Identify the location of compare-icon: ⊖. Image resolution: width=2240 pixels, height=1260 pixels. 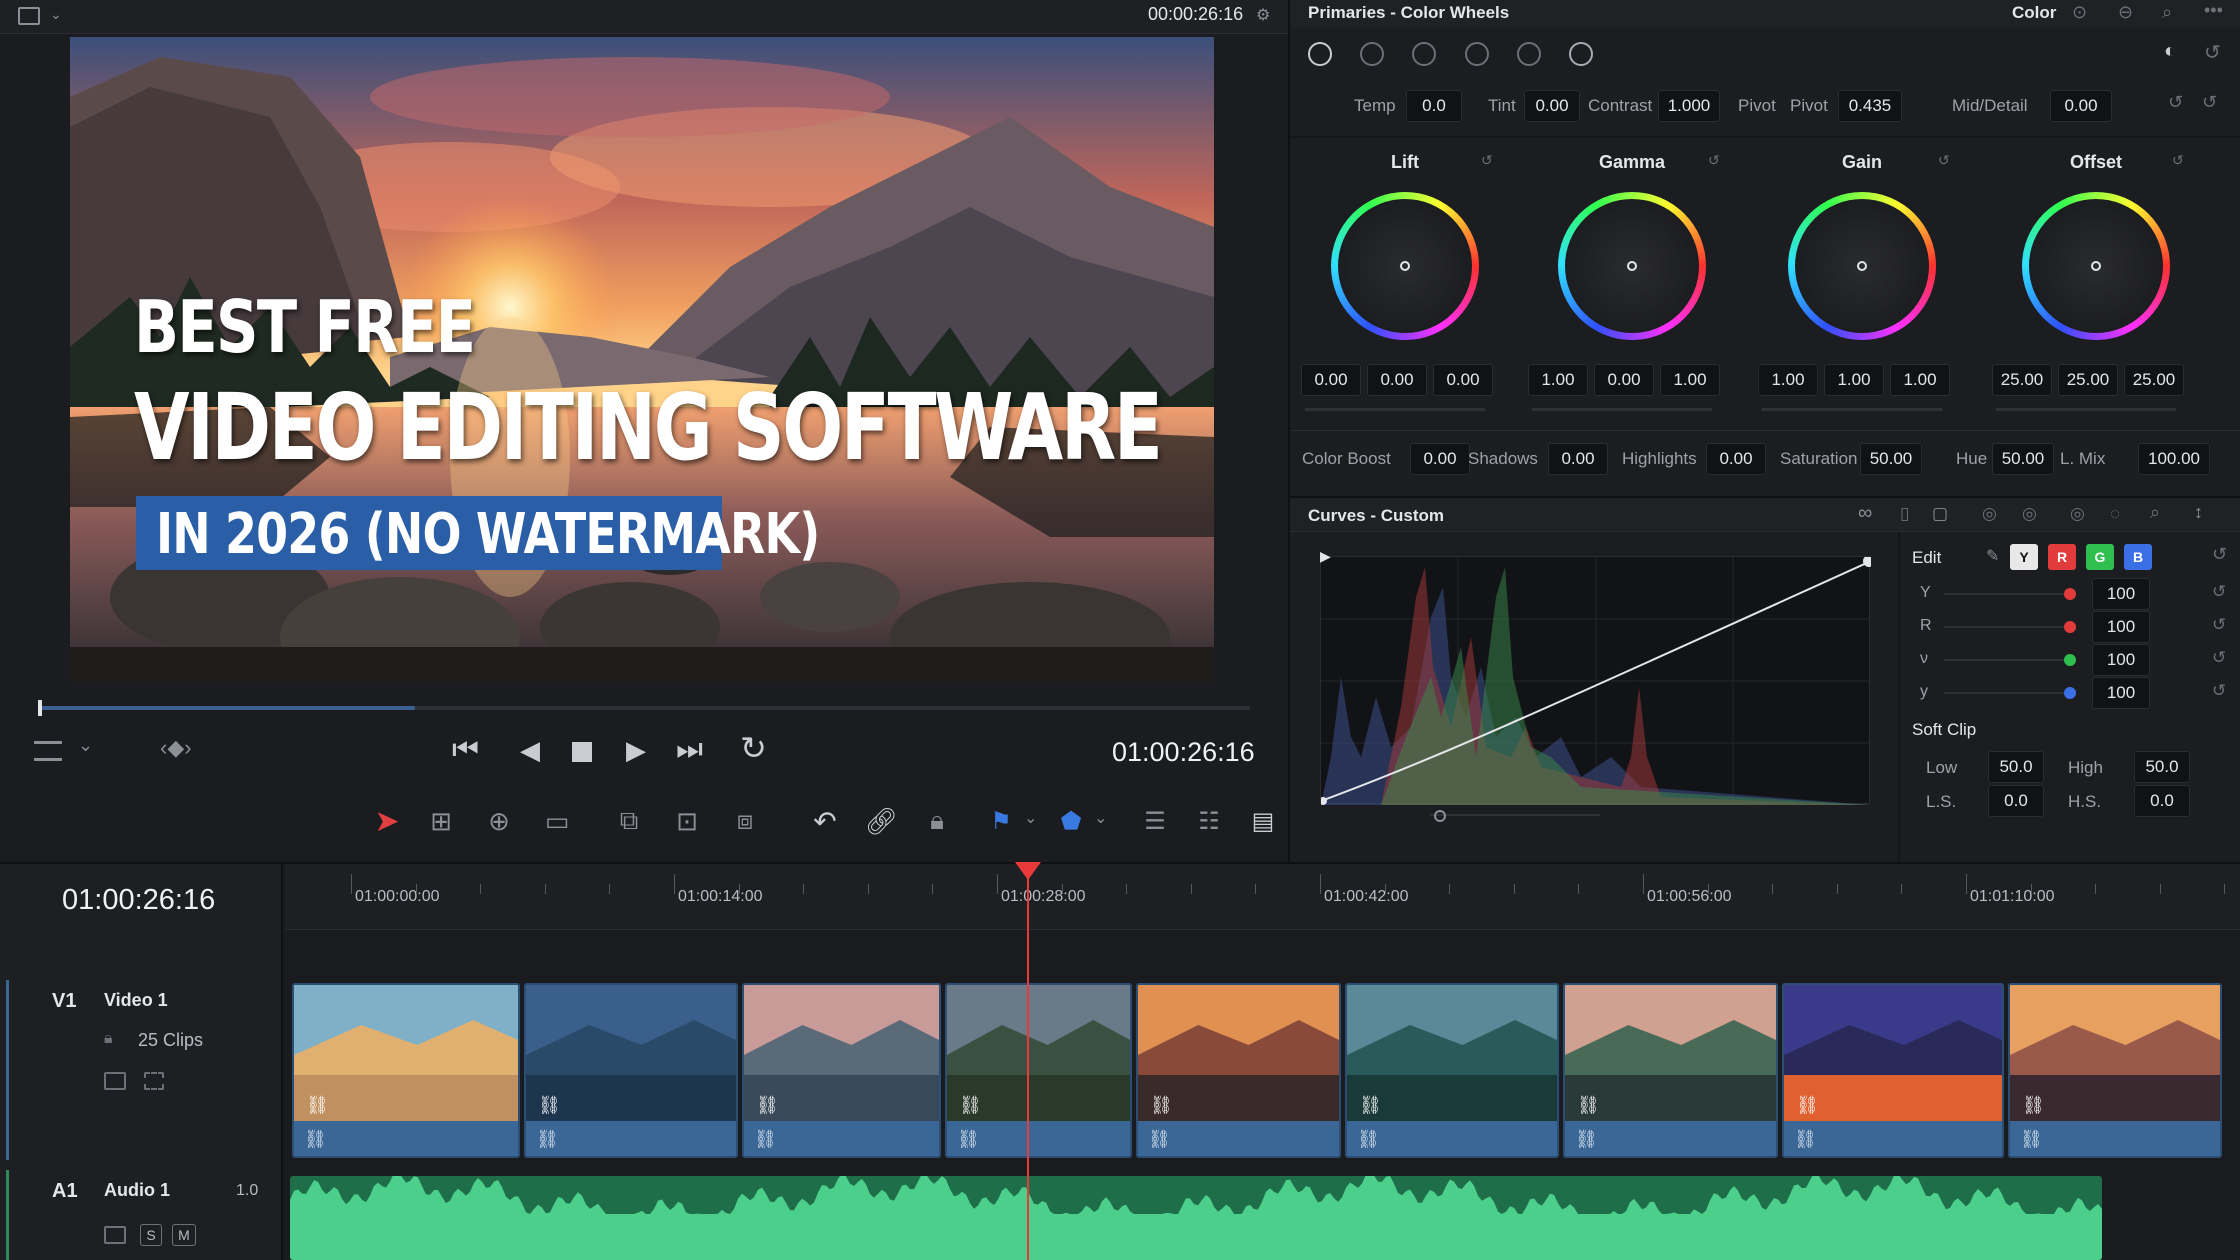
(2125, 12).